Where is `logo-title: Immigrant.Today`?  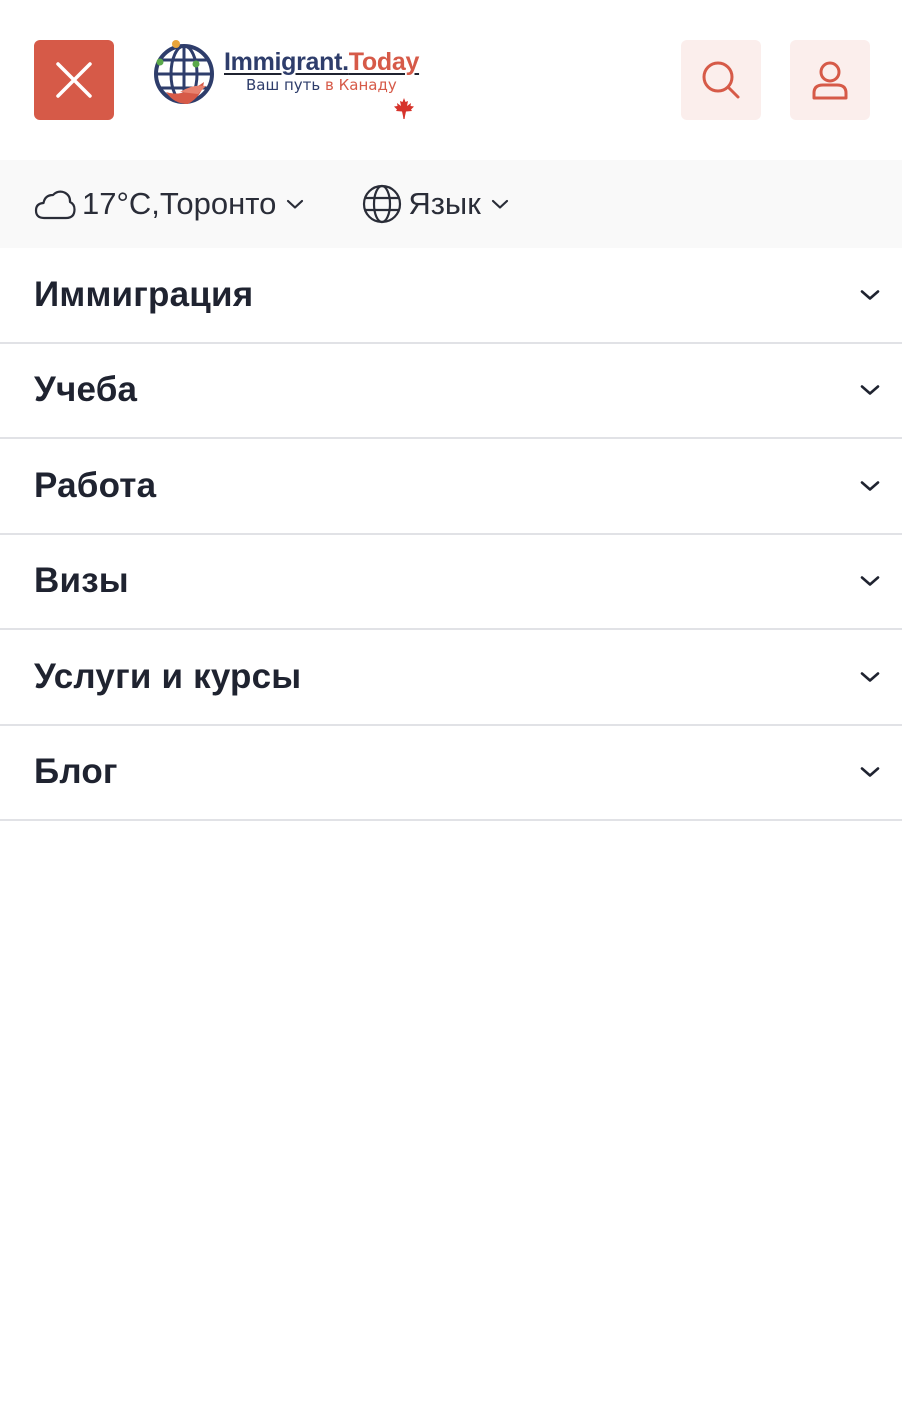 logo-title: Immigrant.Today is located at coordinates (322, 62).